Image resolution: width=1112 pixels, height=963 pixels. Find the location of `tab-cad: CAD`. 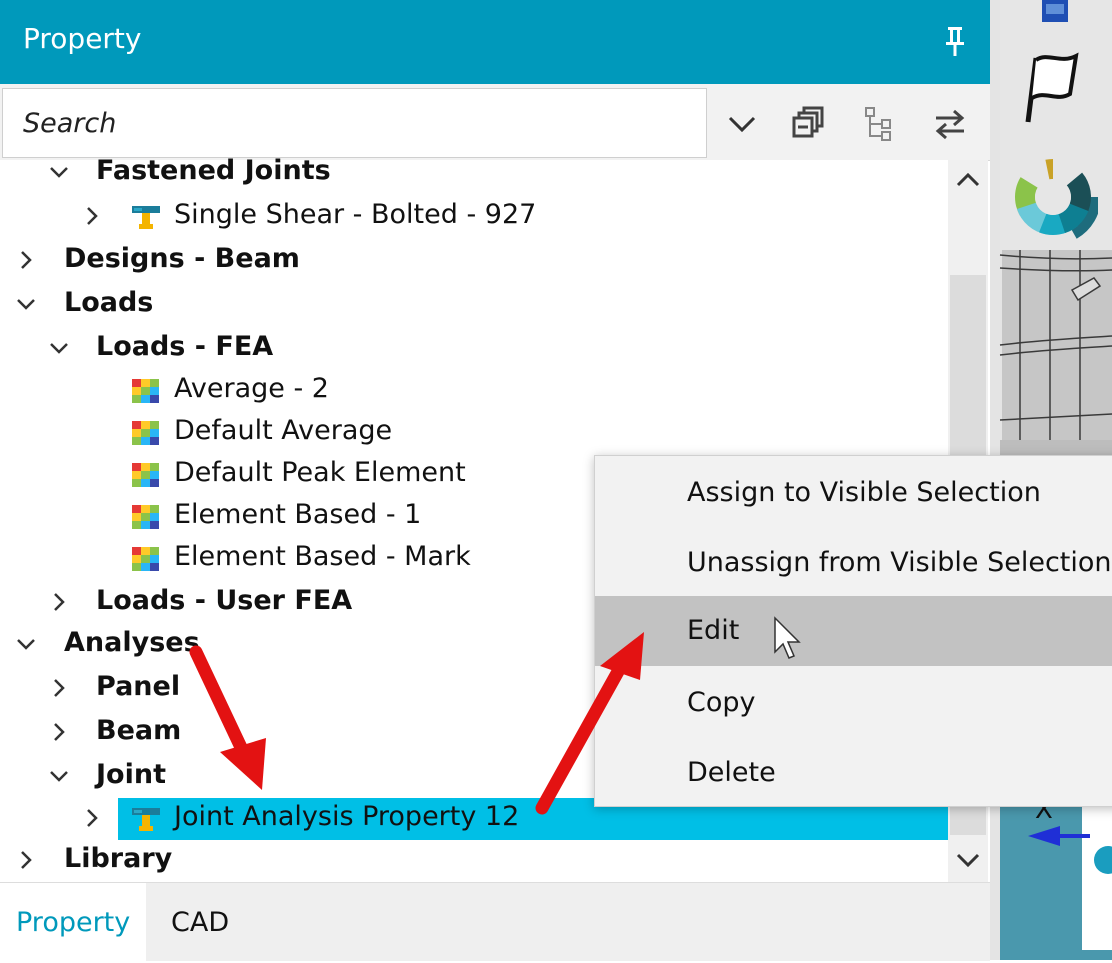

tab-cad: CAD is located at coordinates (200, 922).